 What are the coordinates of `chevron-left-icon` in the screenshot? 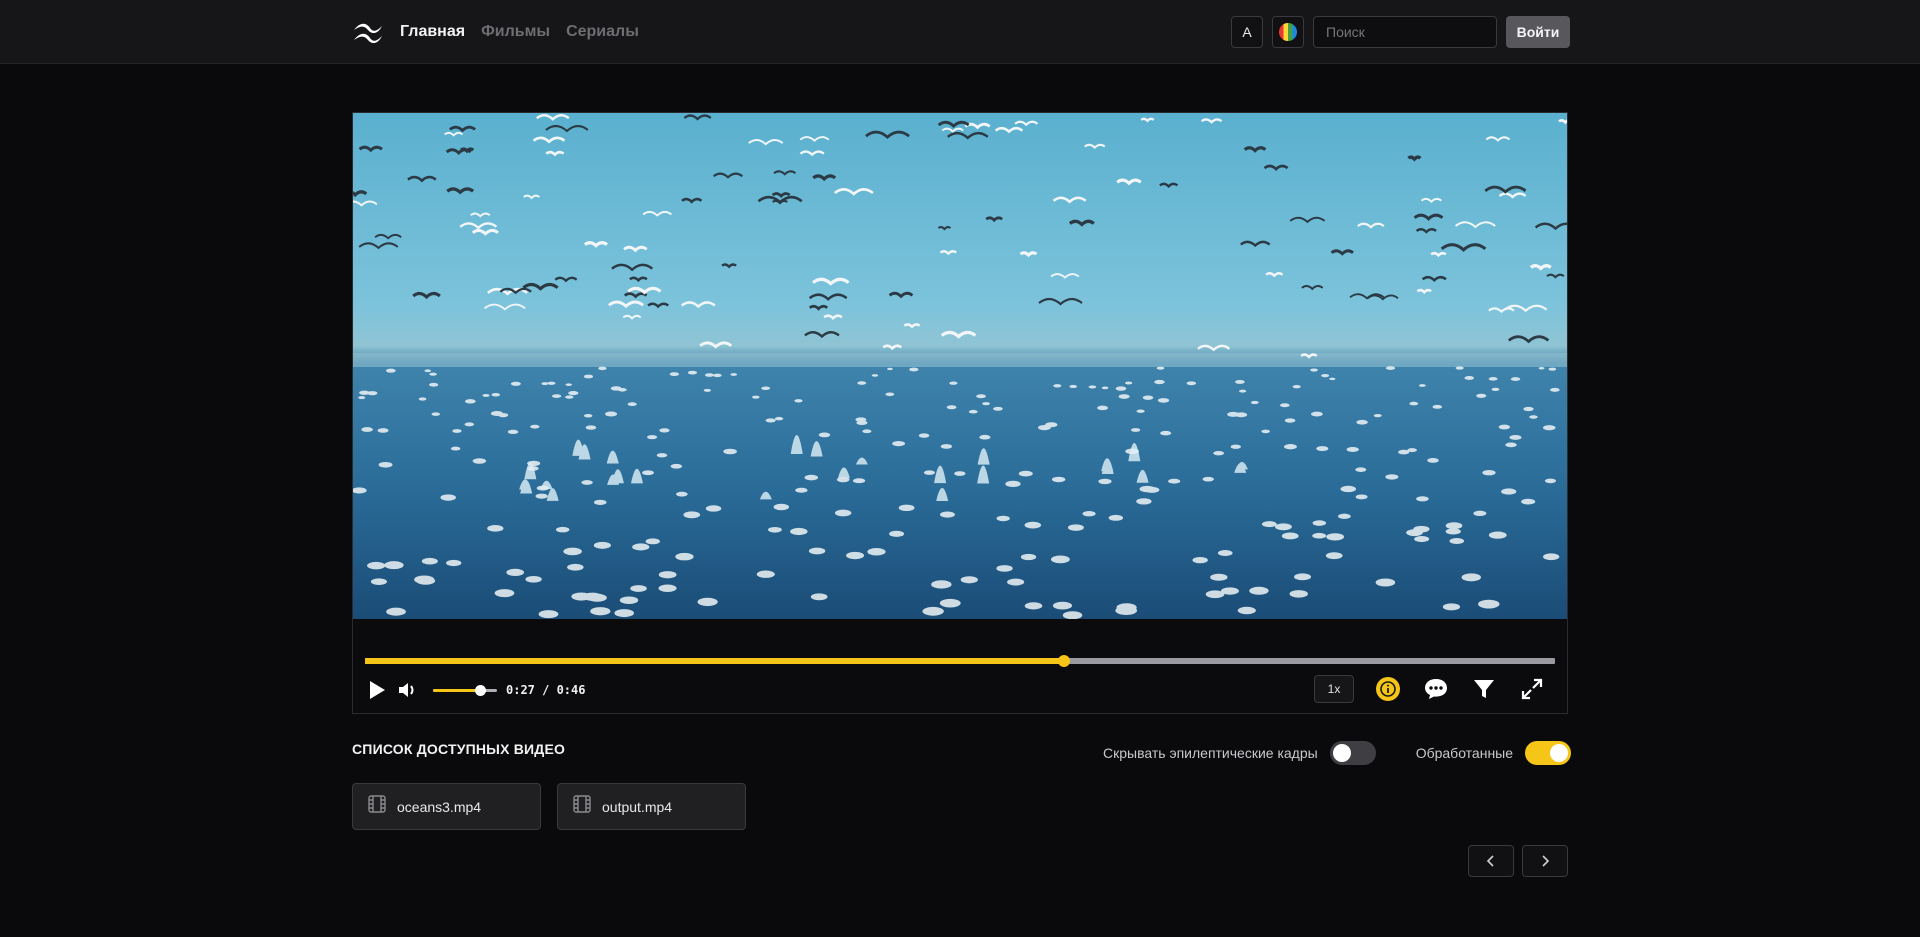 It's located at (1490, 861).